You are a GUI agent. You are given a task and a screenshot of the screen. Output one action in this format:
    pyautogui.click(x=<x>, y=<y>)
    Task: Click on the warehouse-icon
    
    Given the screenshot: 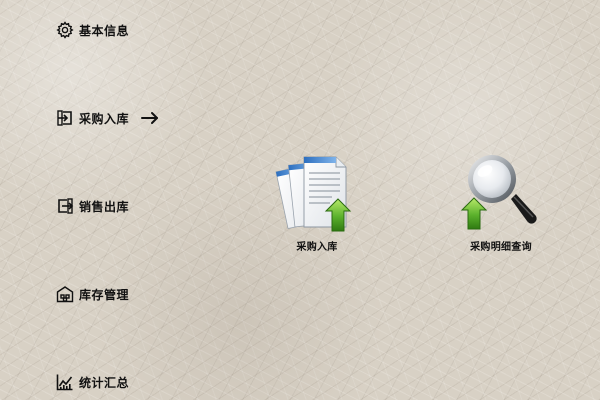 What is the action you would take?
    pyautogui.click(x=65, y=294)
    